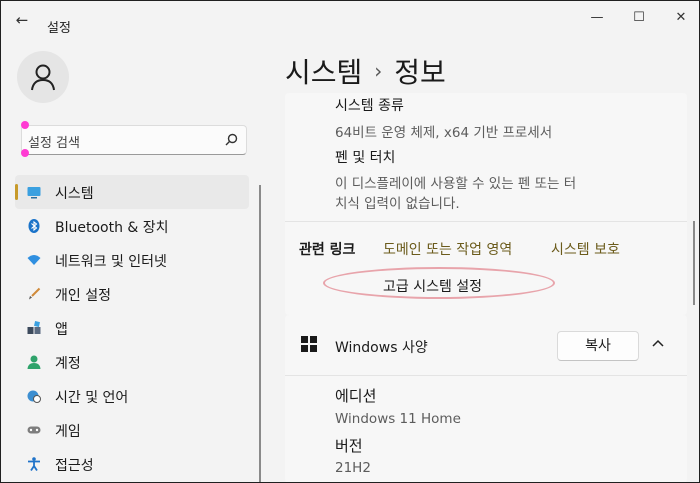 This screenshot has height=483, width=700. I want to click on sidebar-item-network: 네트워크 및 인터넷, so click(132, 260).